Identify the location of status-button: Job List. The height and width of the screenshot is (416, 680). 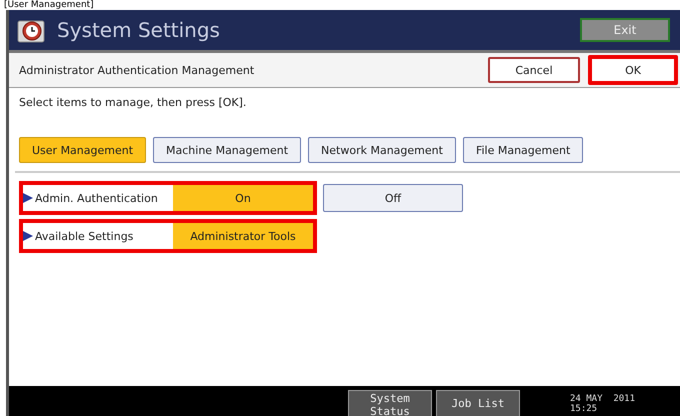
(478, 403).